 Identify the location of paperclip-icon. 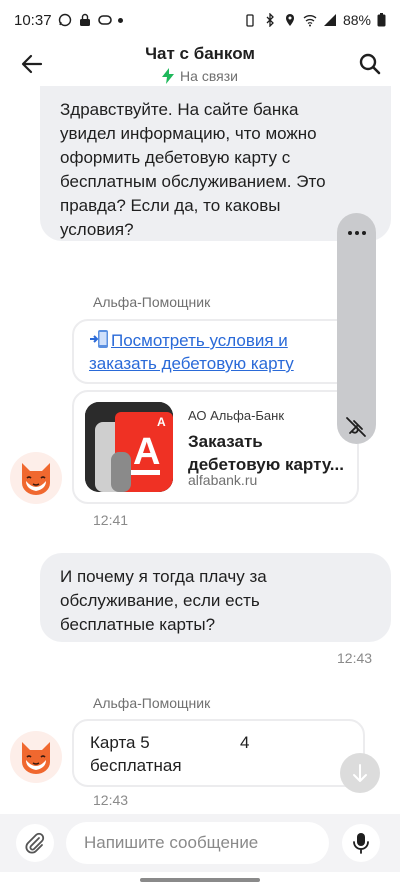
(35, 843).